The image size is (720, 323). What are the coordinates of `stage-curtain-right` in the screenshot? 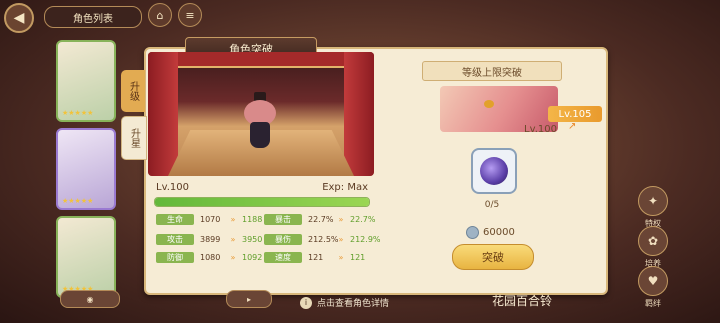 It's located at (359, 114).